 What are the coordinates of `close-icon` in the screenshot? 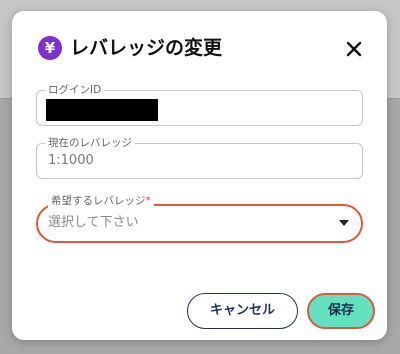 It's located at (354, 49).